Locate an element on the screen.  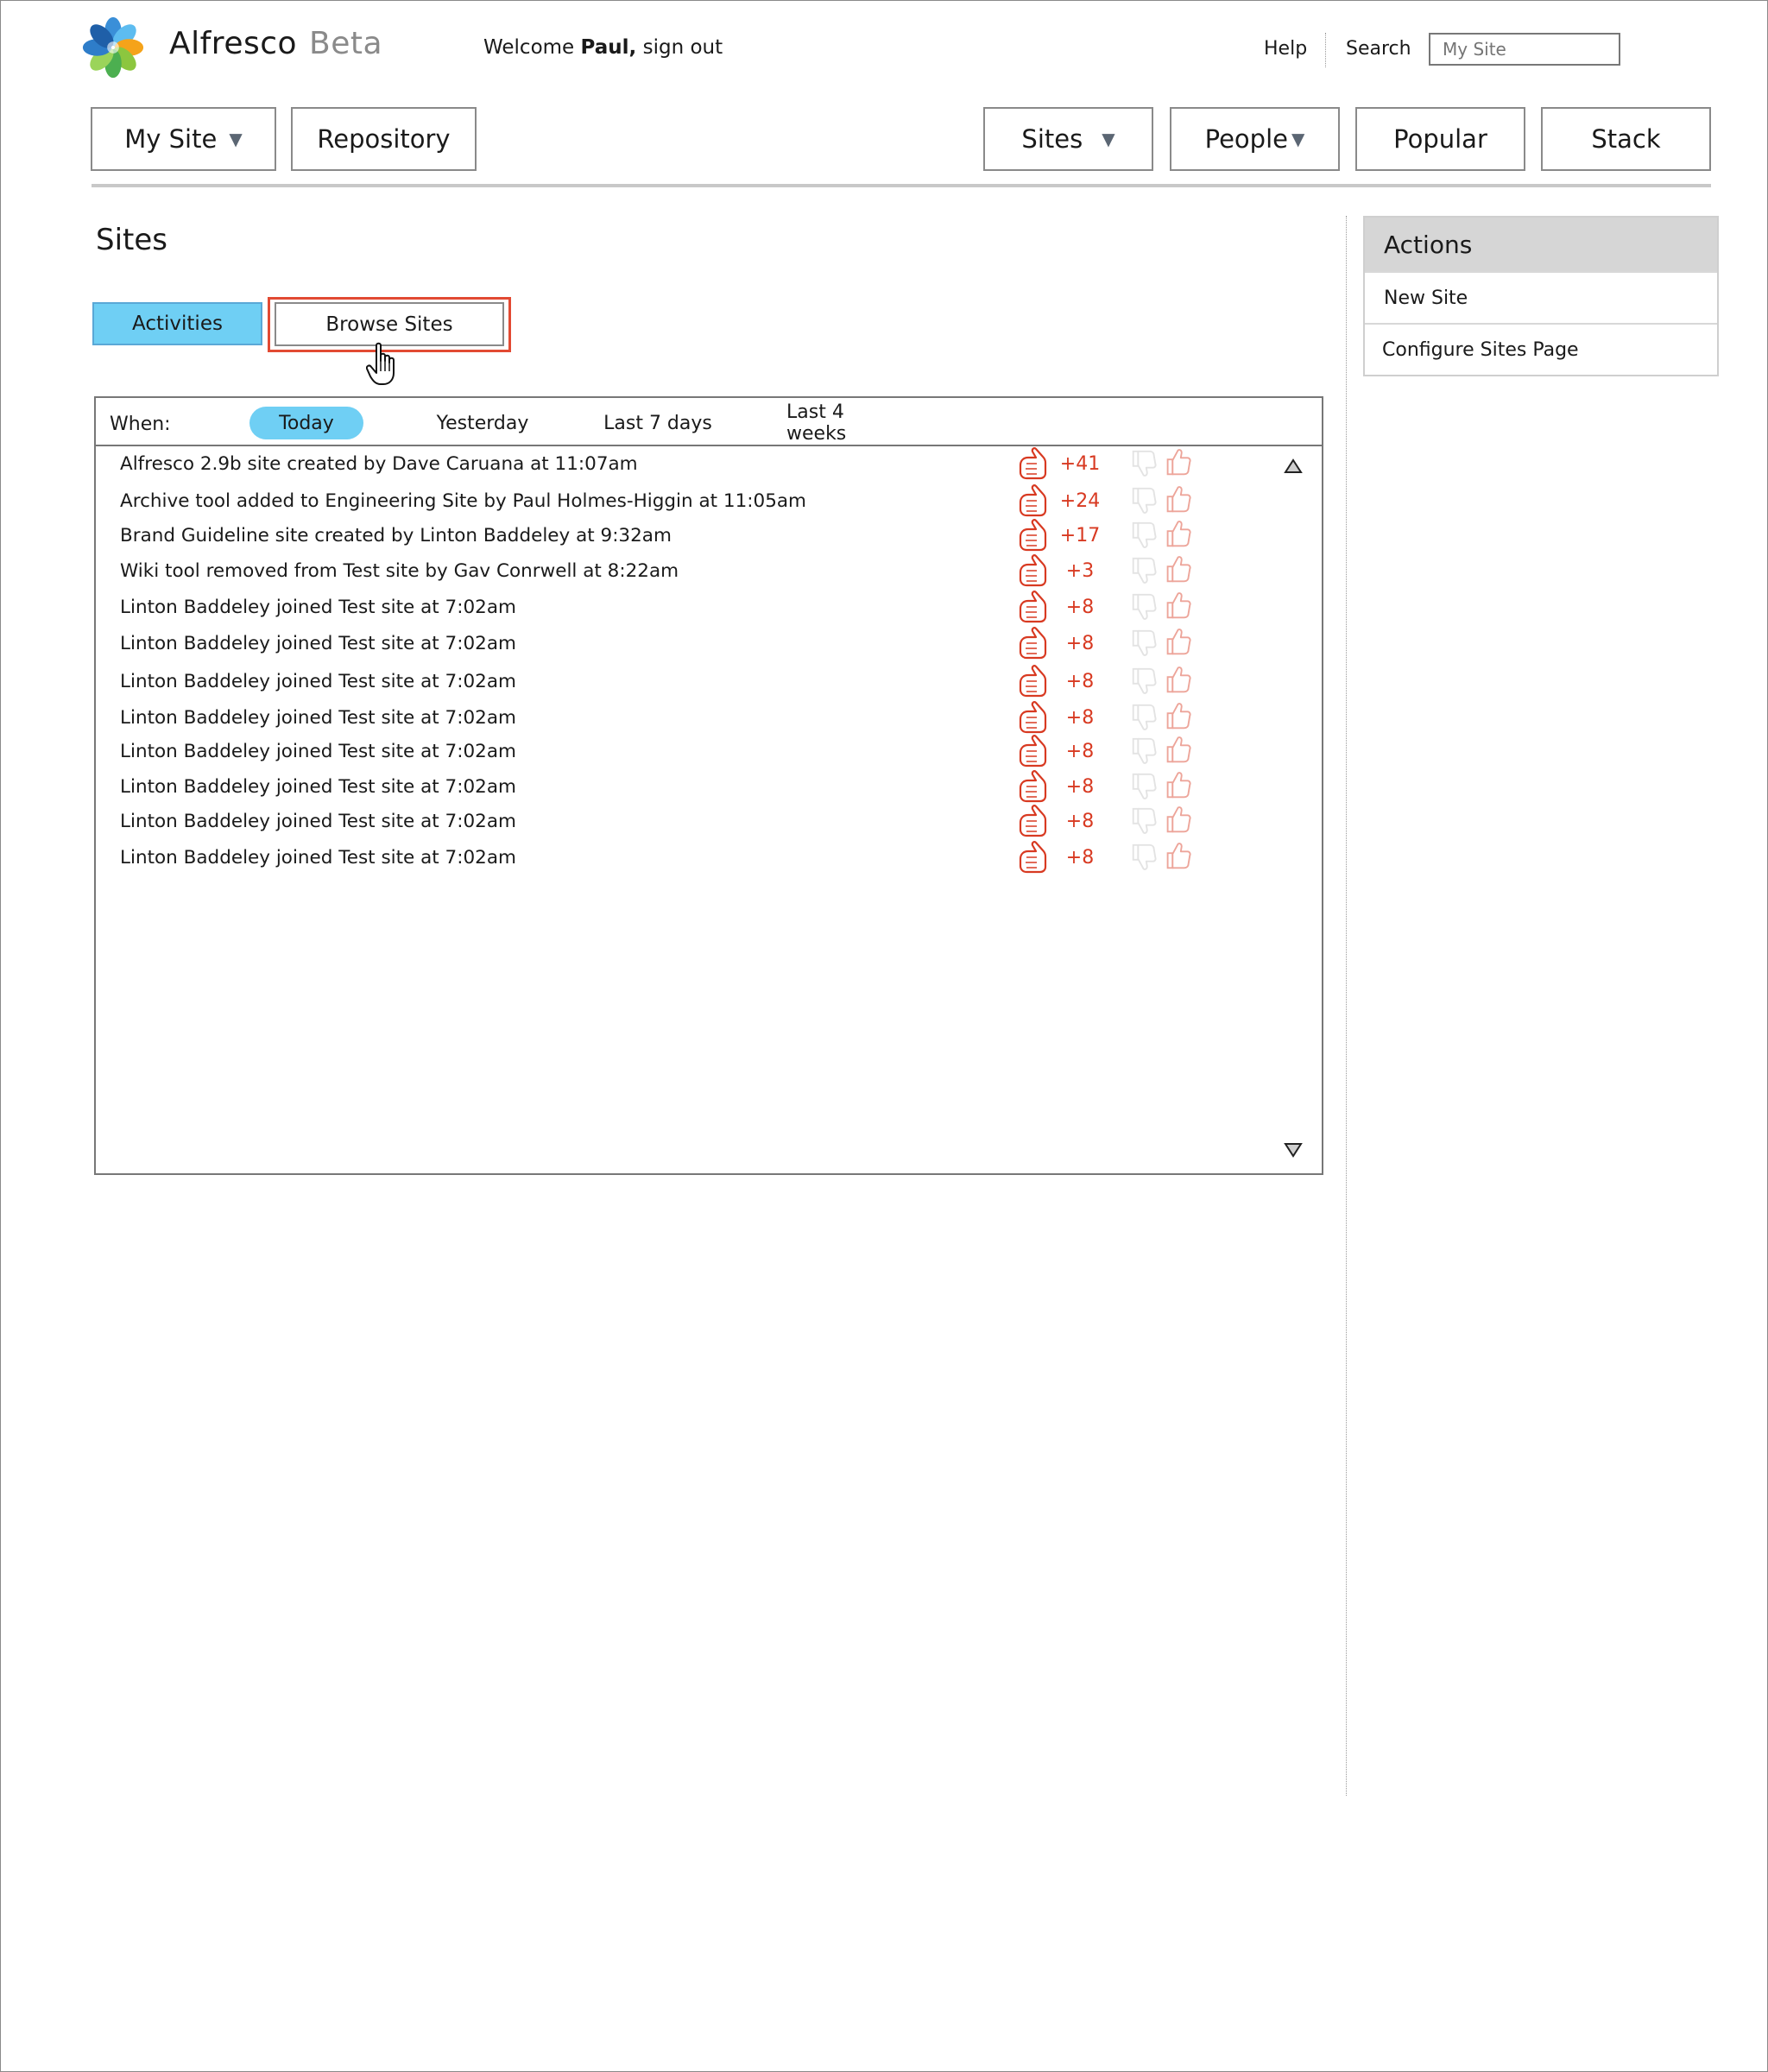
tab-browse-sites: Browse Sites is located at coordinates (390, 324).